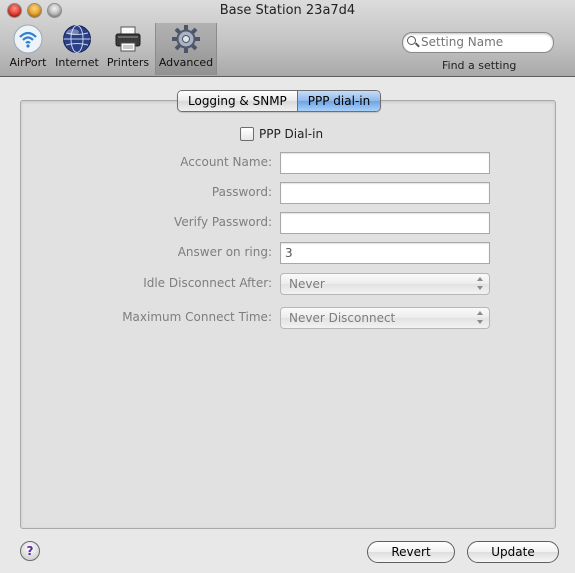 Image resolution: width=575 pixels, height=573 pixels. Describe the element at coordinates (513, 552) in the screenshot. I see `update-button: Update` at that location.